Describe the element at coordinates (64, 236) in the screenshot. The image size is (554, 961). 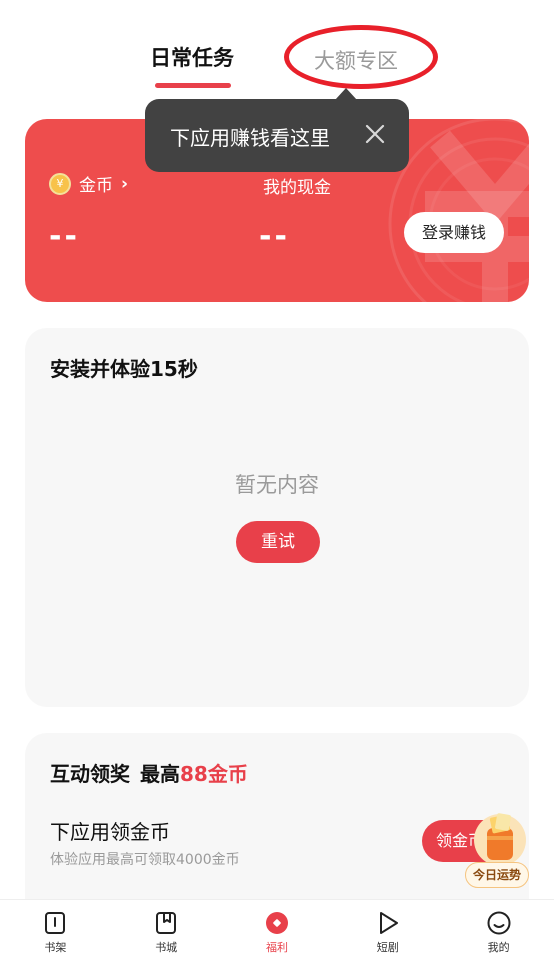
I see `coin-value: --` at that location.